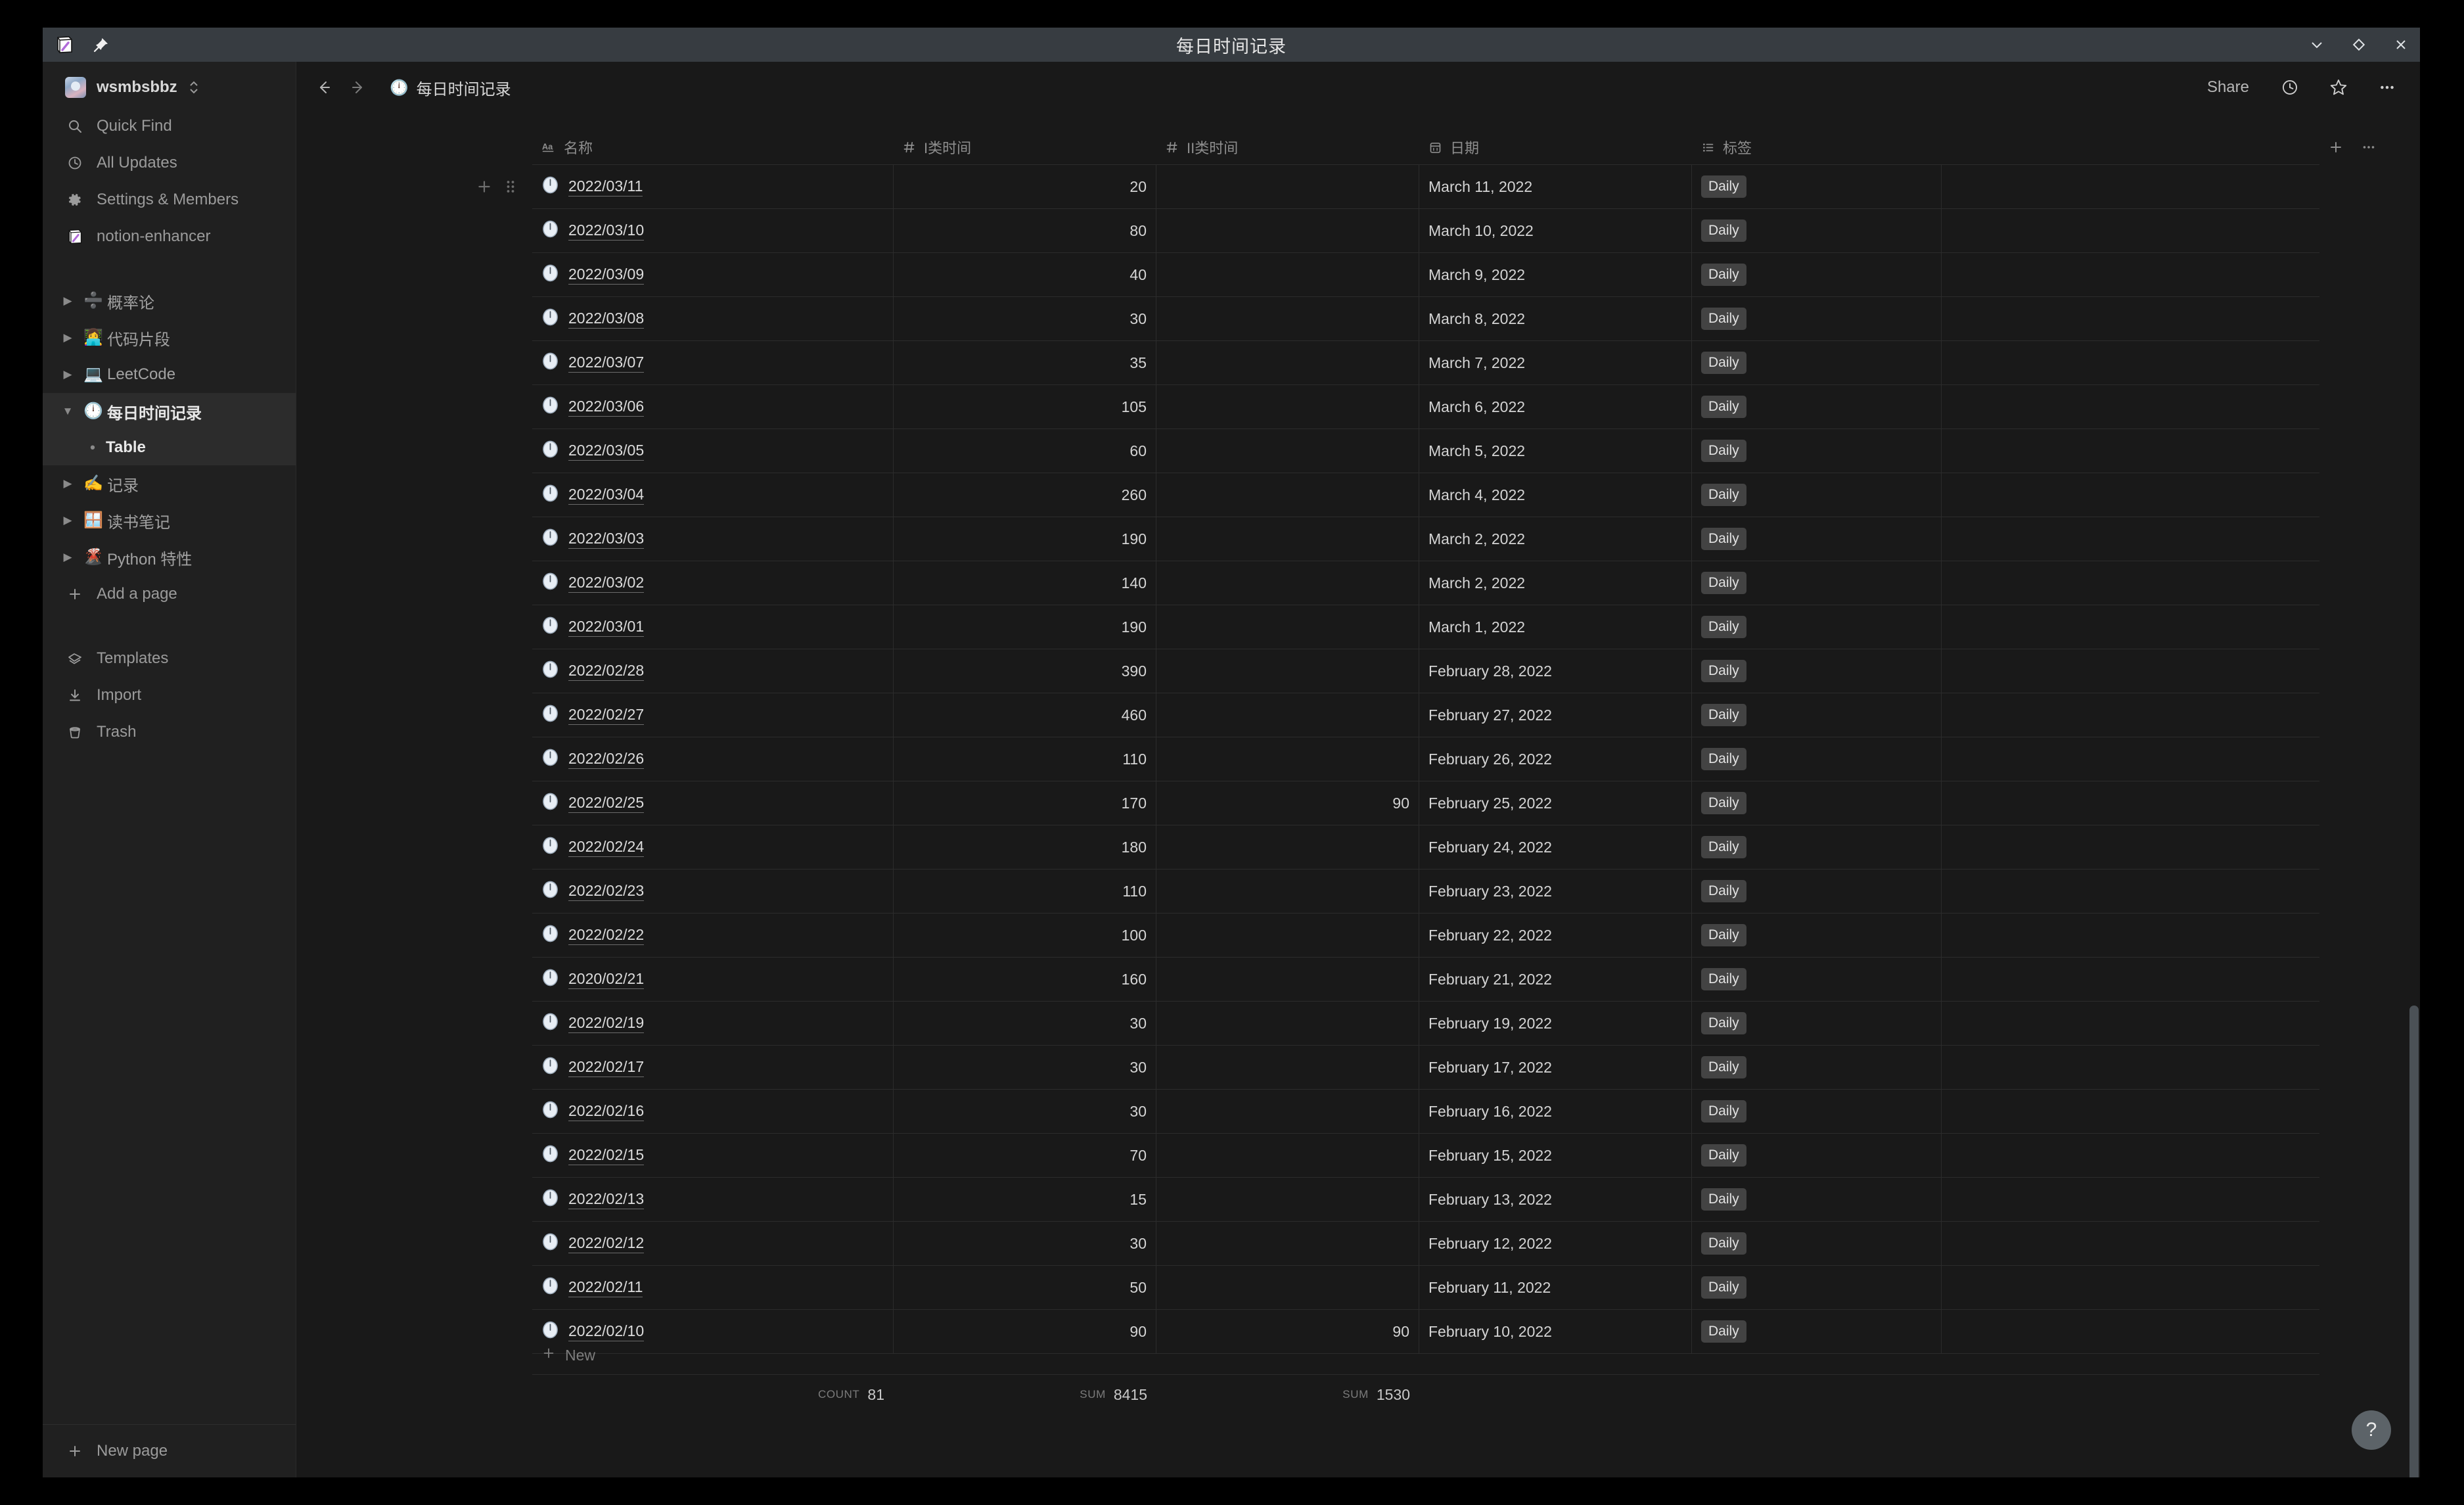 Image resolution: width=2464 pixels, height=1505 pixels. What do you see at coordinates (607, 1067) in the screenshot?
I see `row-title-link: 2022/02/17` at bounding box center [607, 1067].